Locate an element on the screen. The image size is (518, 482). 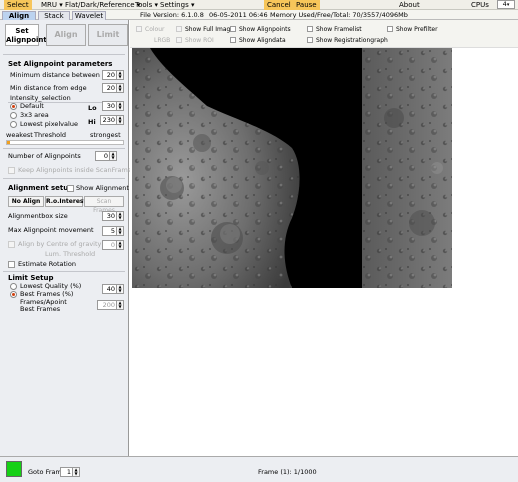
menu-about: About is located at coordinates (409, 5).